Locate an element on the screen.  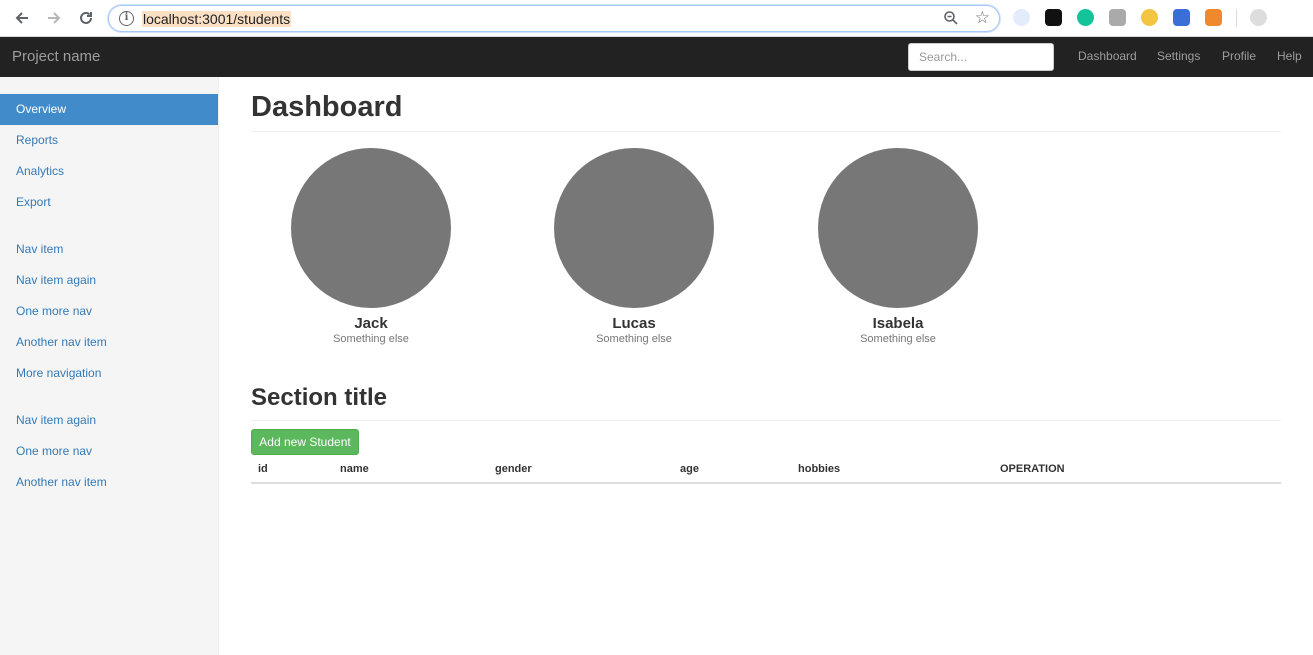
brand-link: Project name is located at coordinates (56, 56).